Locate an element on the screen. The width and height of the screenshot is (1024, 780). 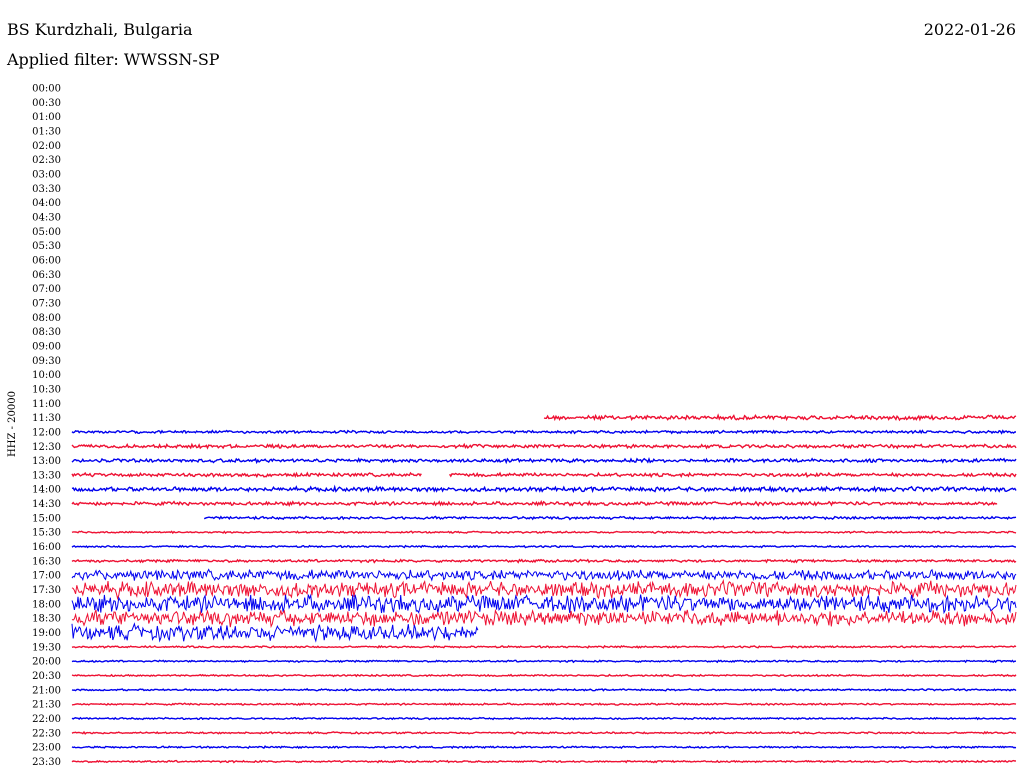
time-label: 23:30 is located at coordinates (46, 762).